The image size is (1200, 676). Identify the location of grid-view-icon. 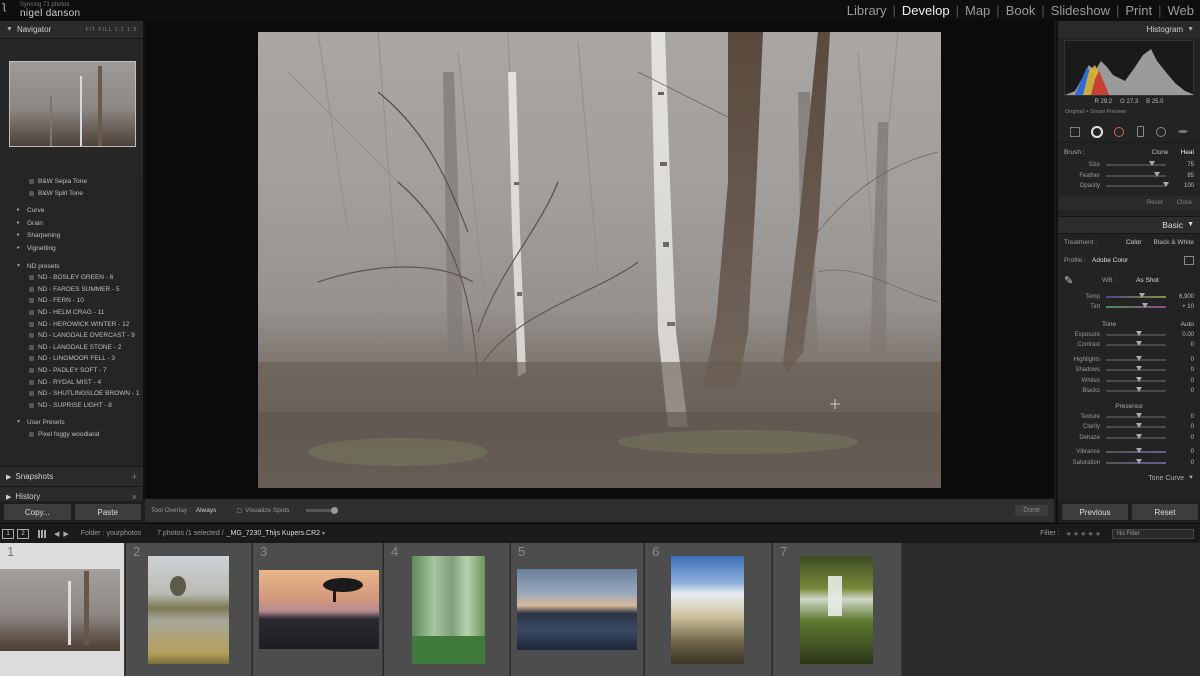
(42, 533).